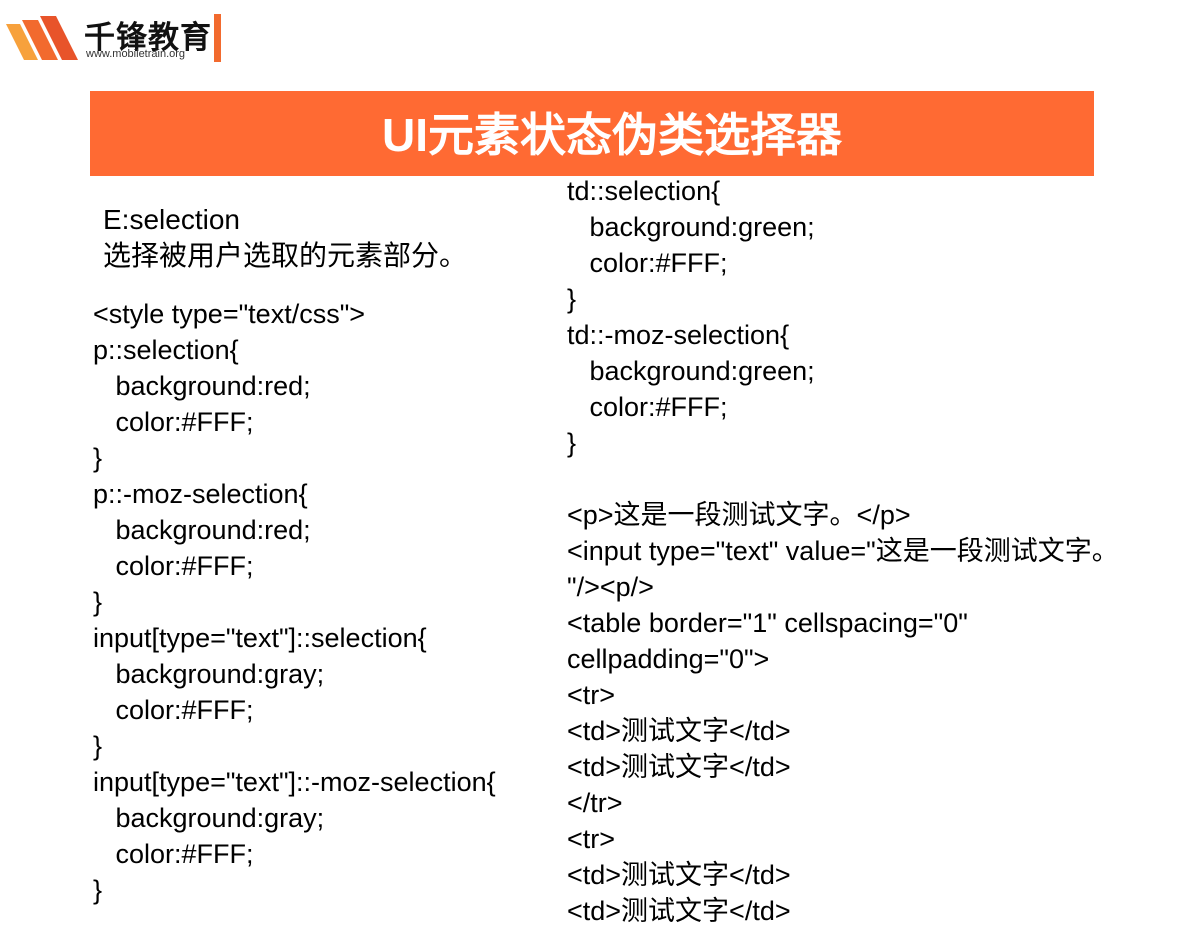 Image resolution: width=1200 pixels, height=929 pixels. I want to click on code-right-line: td::-moz-selection{, so click(678, 335).